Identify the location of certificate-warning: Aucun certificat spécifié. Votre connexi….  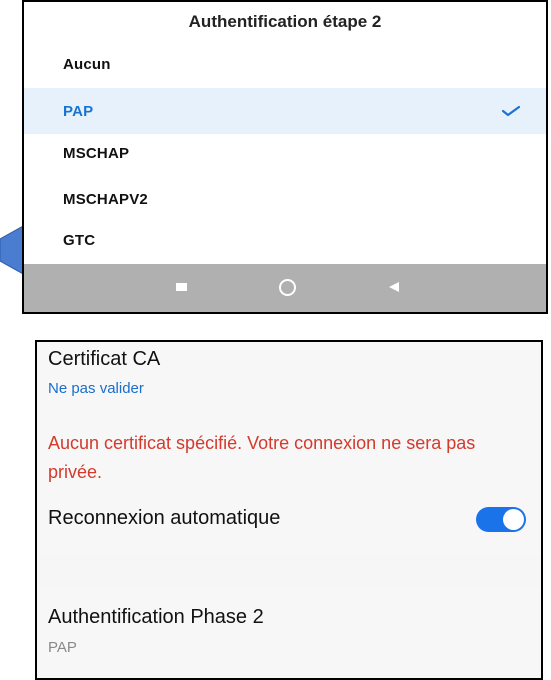
(262, 457).